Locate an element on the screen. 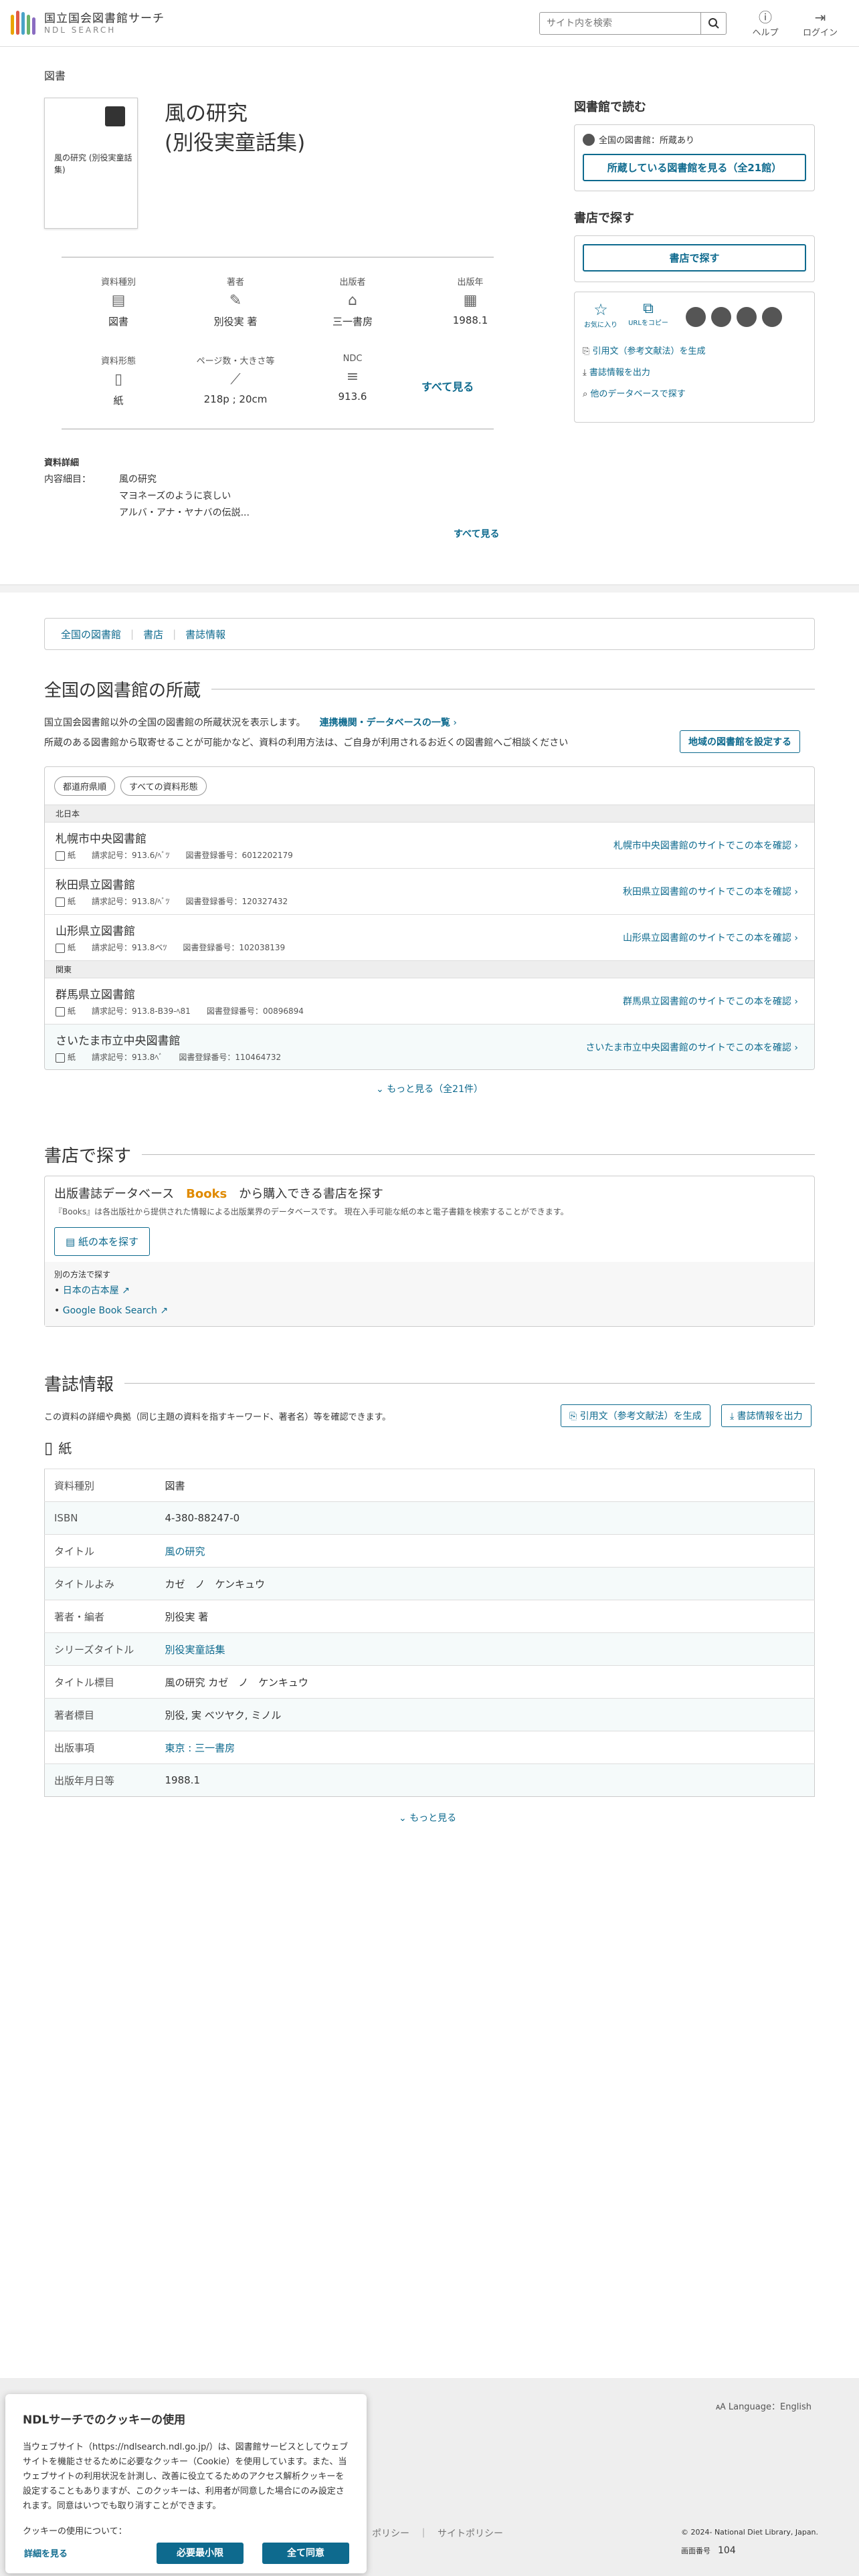 This screenshot has width=859, height=2576. prop-year: 出版年 ▦ 1988.1 is located at coordinates (470, 301).